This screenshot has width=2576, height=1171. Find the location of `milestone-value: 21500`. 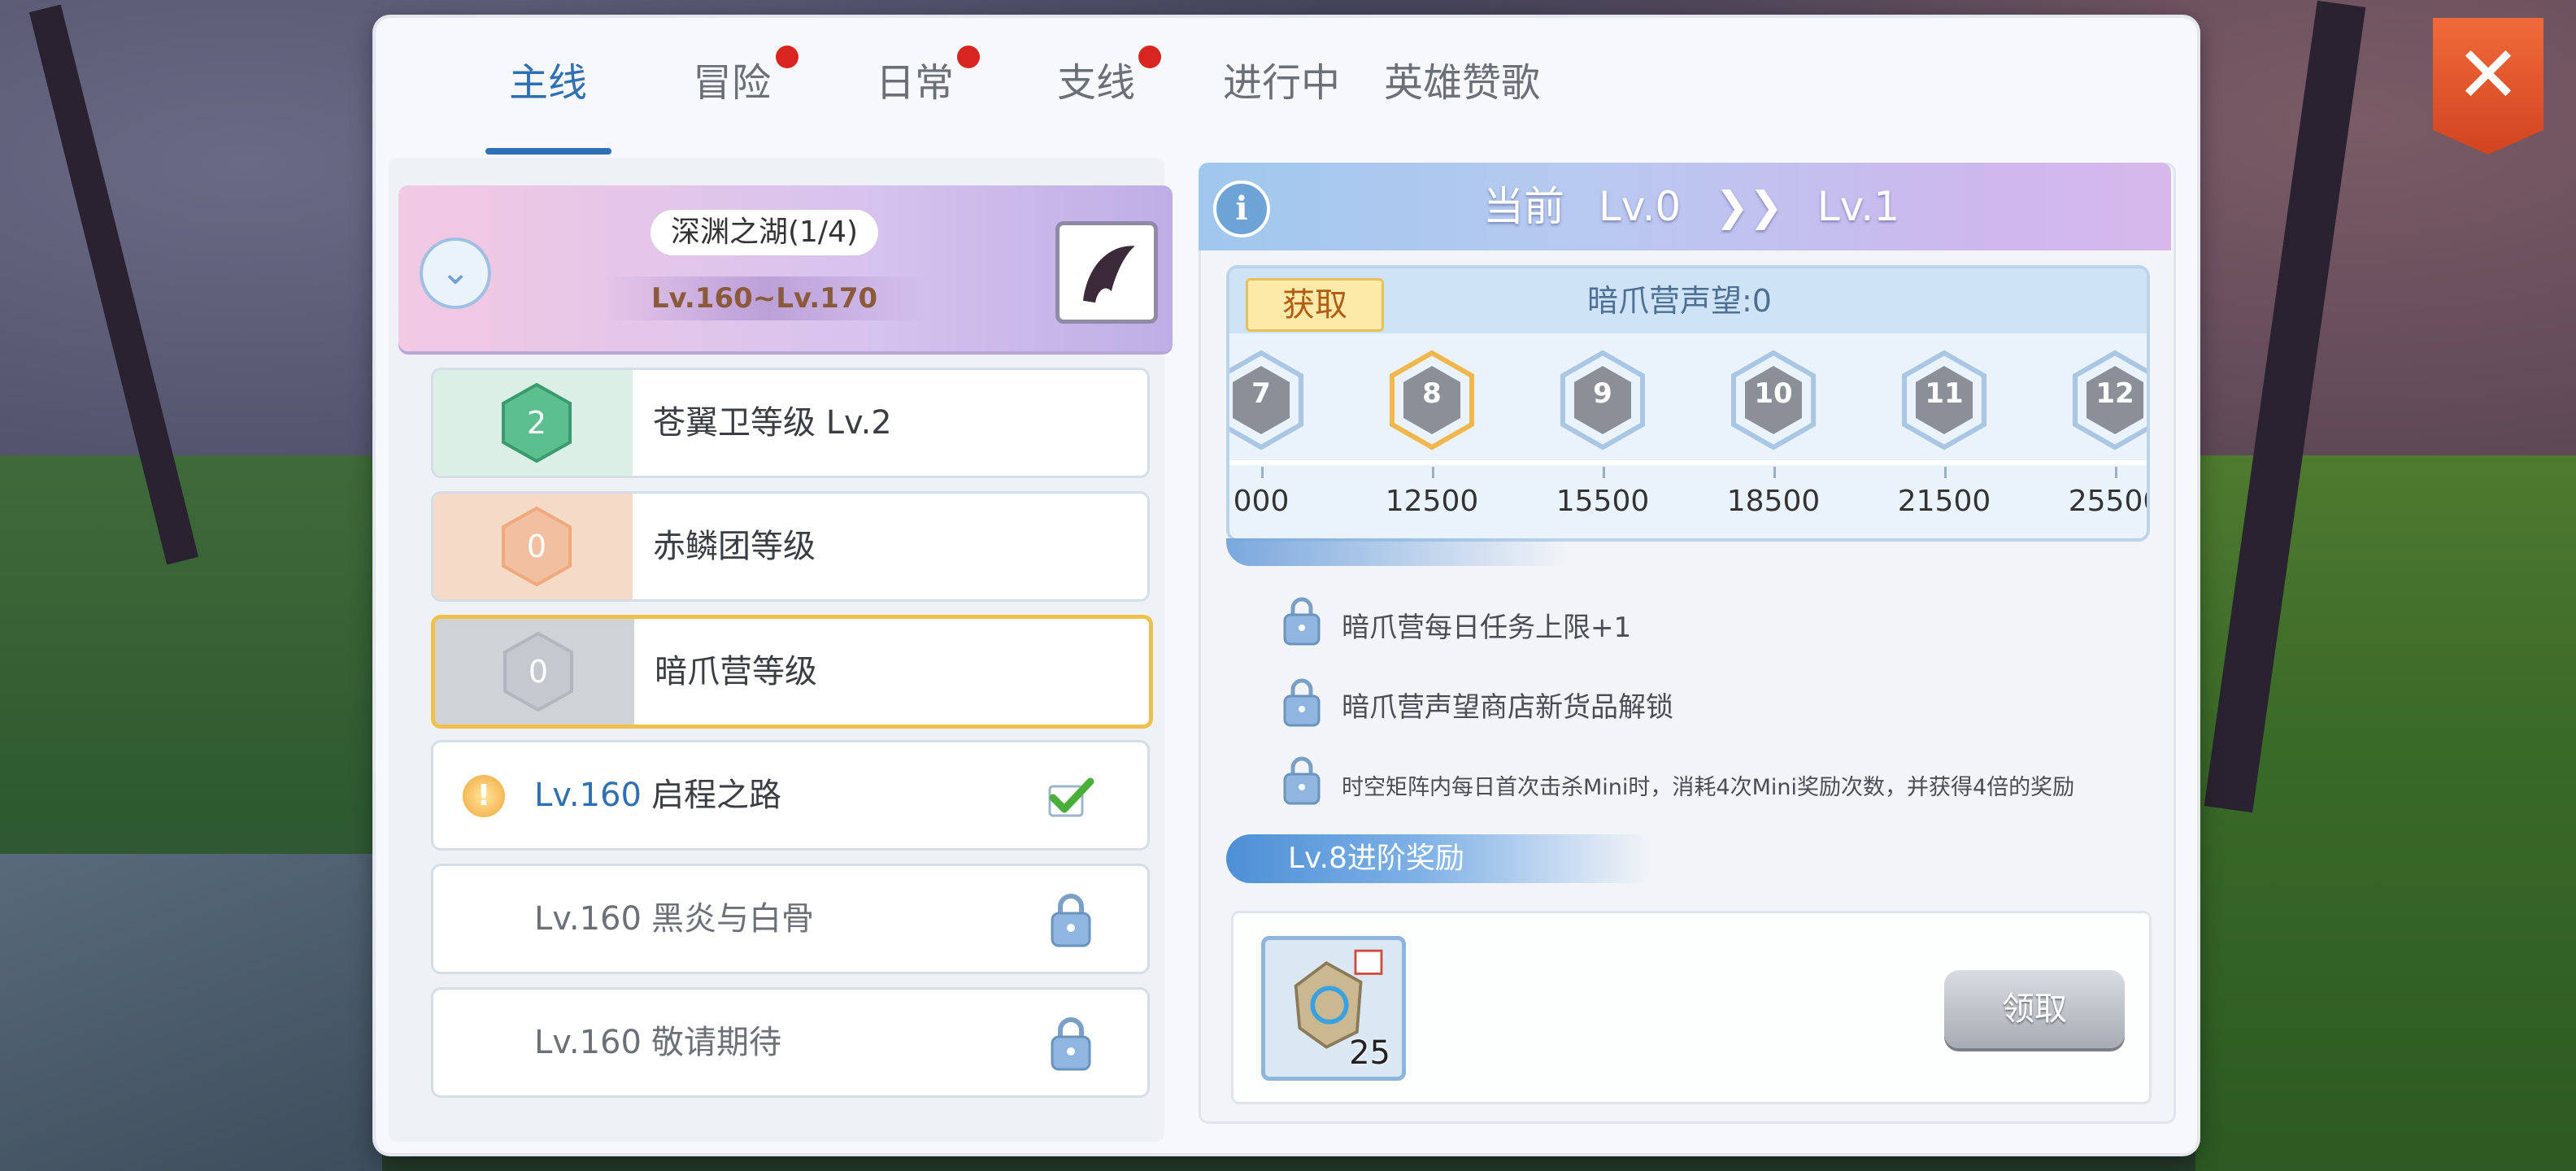

milestone-value: 21500 is located at coordinates (1944, 502).